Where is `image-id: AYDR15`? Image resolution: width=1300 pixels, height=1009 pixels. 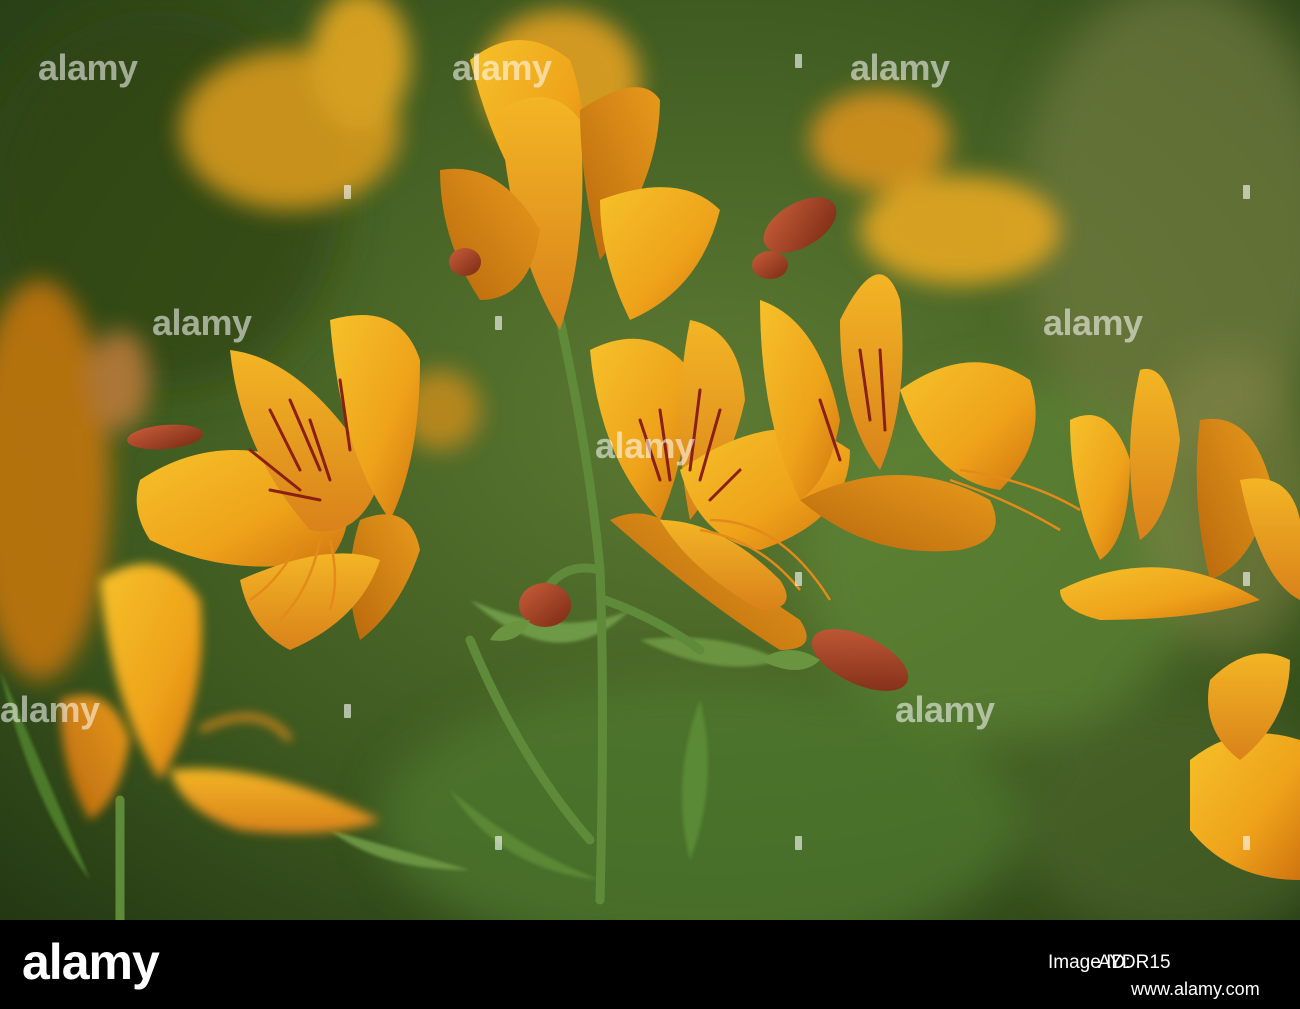
image-id: AYDR15 is located at coordinates (1134, 962).